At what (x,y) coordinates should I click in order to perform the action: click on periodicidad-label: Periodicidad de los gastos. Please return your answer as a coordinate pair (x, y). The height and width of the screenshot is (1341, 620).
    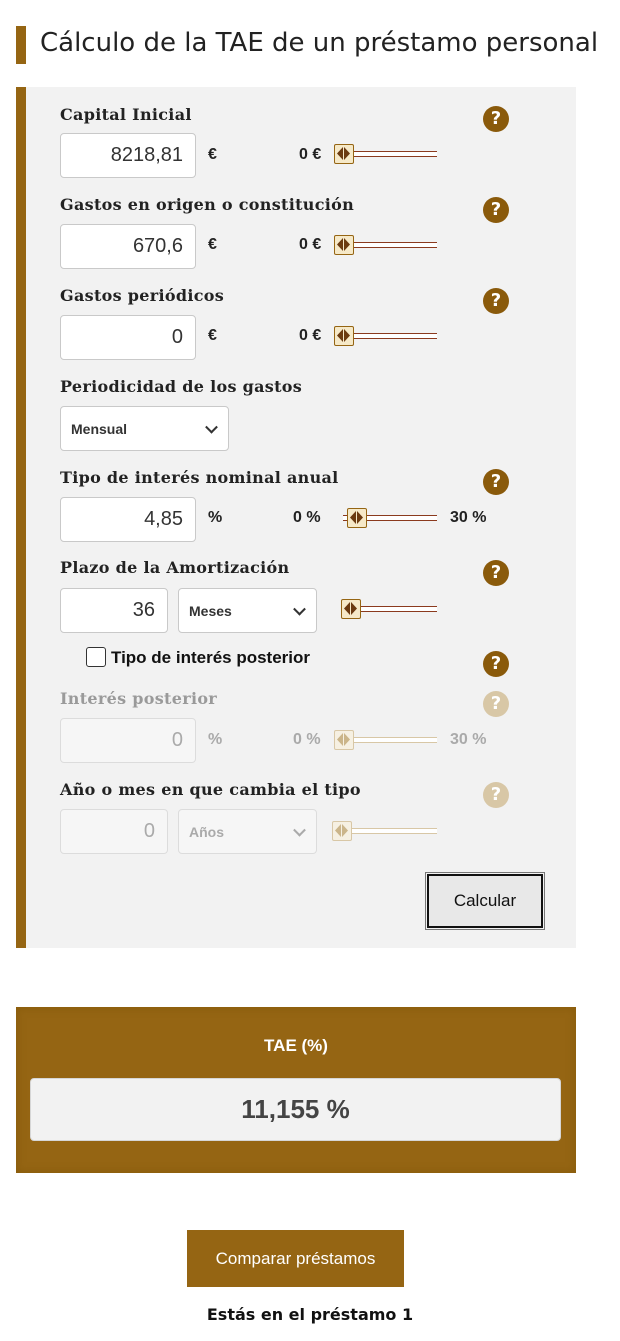
    Looking at the image, I should click on (181, 386).